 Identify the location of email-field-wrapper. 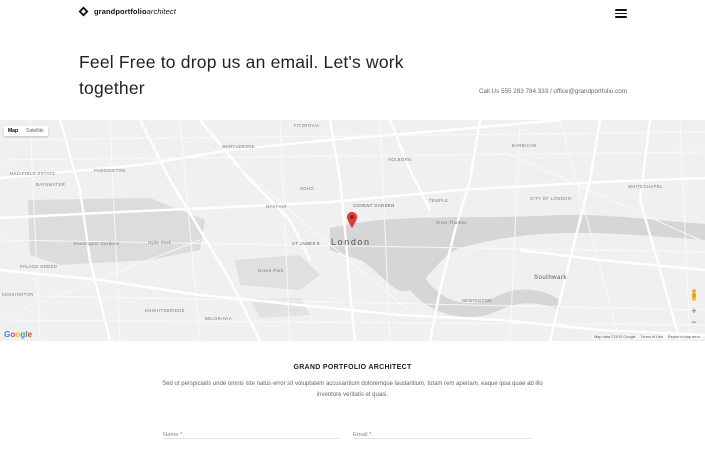
(442, 431).